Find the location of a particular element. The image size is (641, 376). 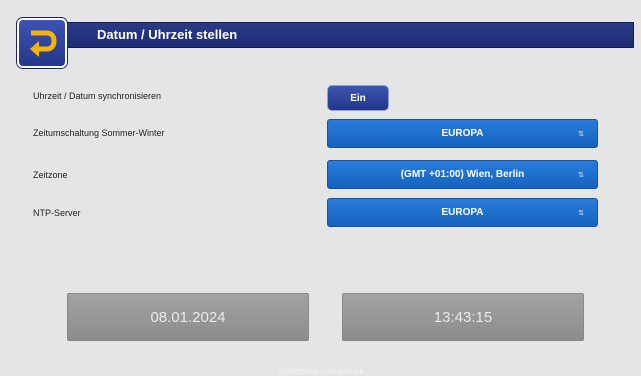

timezone-select: (GMT +01:00) Wien, Berlin ⇅ is located at coordinates (462, 174).